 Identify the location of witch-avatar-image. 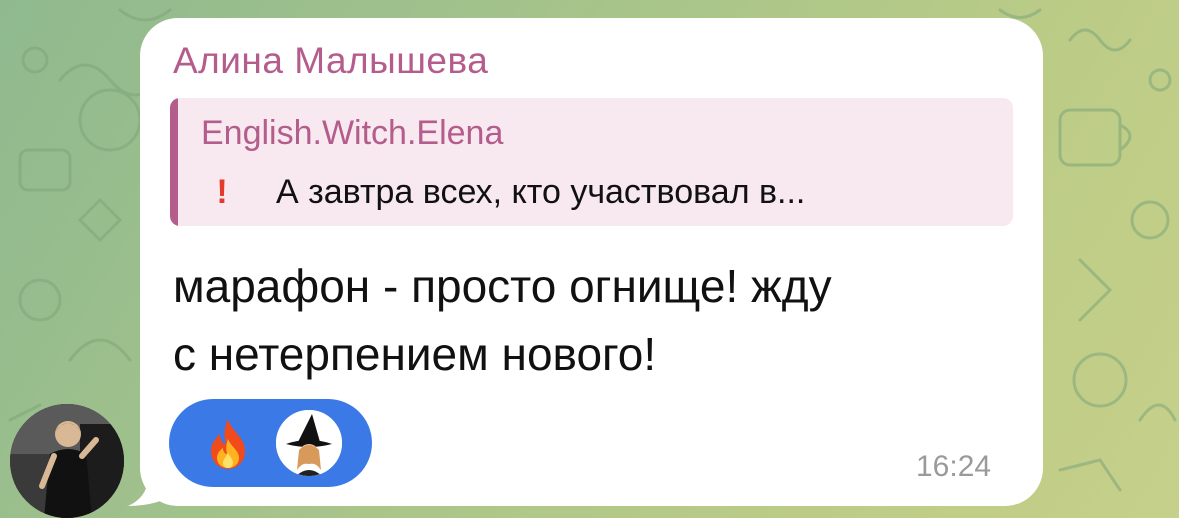
(309, 443).